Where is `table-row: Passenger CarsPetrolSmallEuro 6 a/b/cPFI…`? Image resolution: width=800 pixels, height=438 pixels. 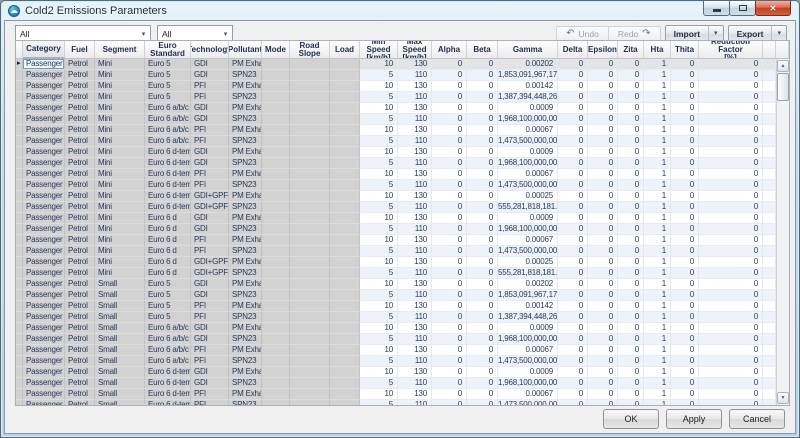 table-row: Passenger CarsPetrolSmallEuro 6 a/b/cPFI… is located at coordinates (396, 350).